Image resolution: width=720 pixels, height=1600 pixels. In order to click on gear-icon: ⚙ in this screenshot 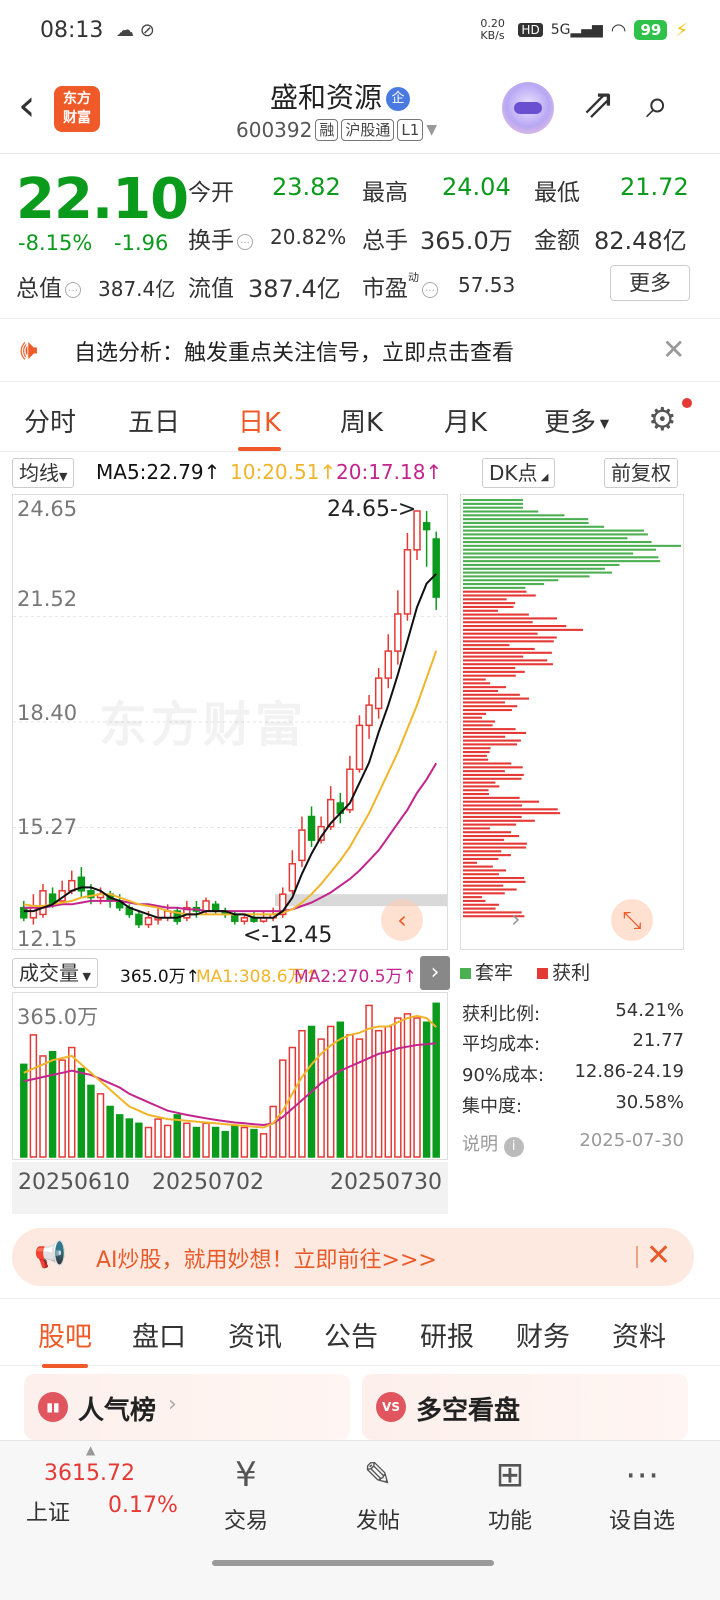, I will do `click(662, 419)`.